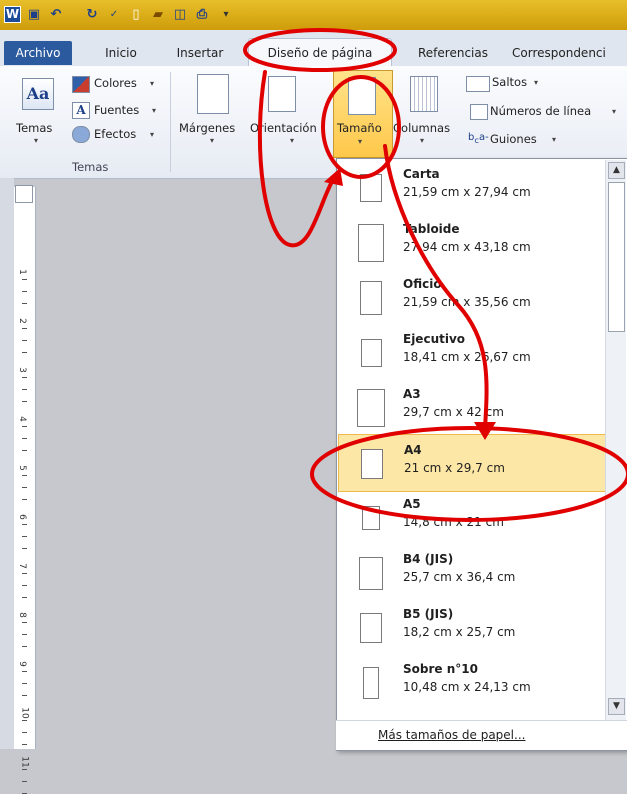 This screenshot has width=627, height=794. What do you see at coordinates (422, 284) in the screenshot?
I see `paper-size-name: Oficio` at bounding box center [422, 284].